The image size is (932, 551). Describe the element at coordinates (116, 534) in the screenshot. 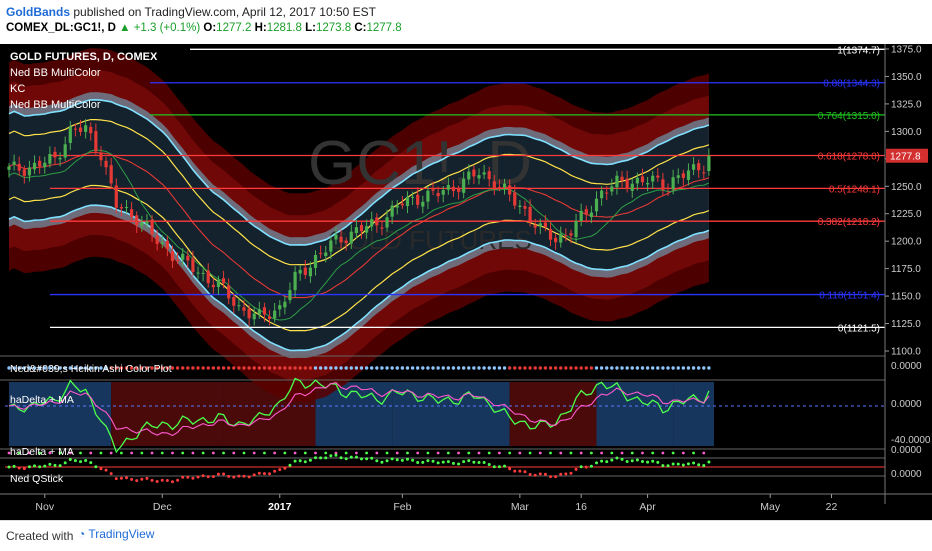

I see `tradingview-logo-link: ◔ TradingView` at that location.